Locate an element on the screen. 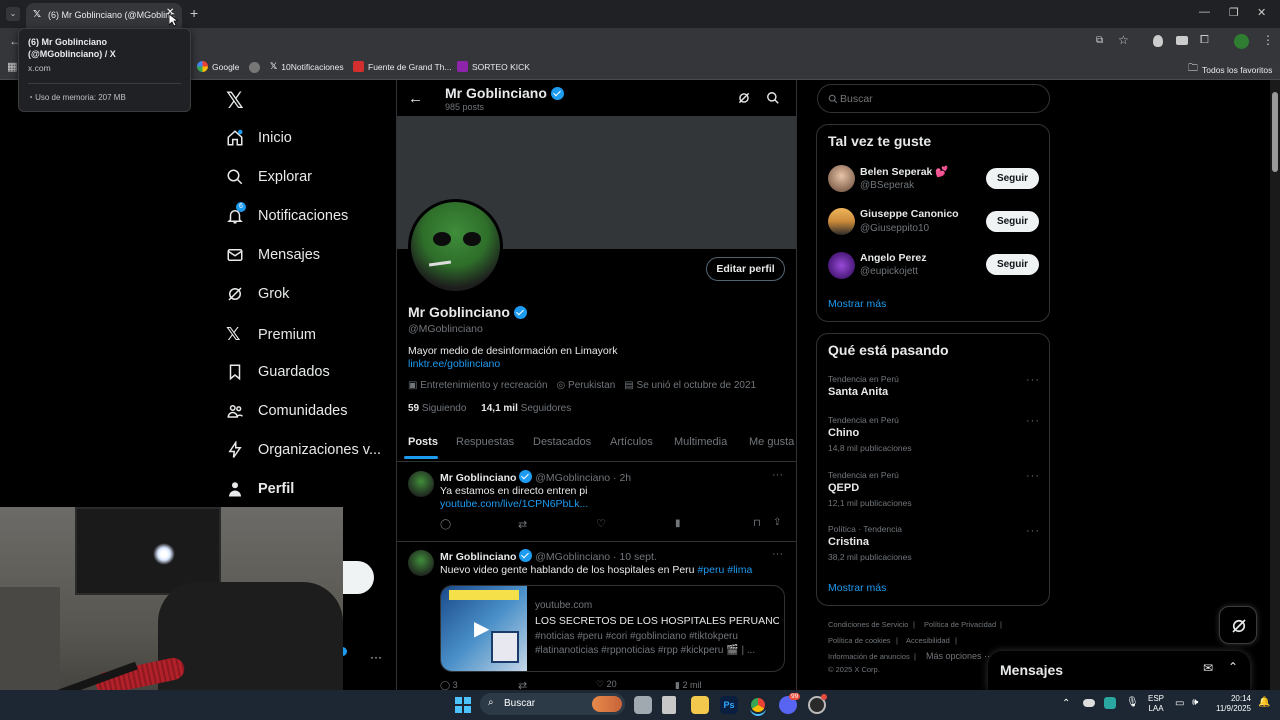  edit-profile-button: Editar perfil is located at coordinates (745, 269).